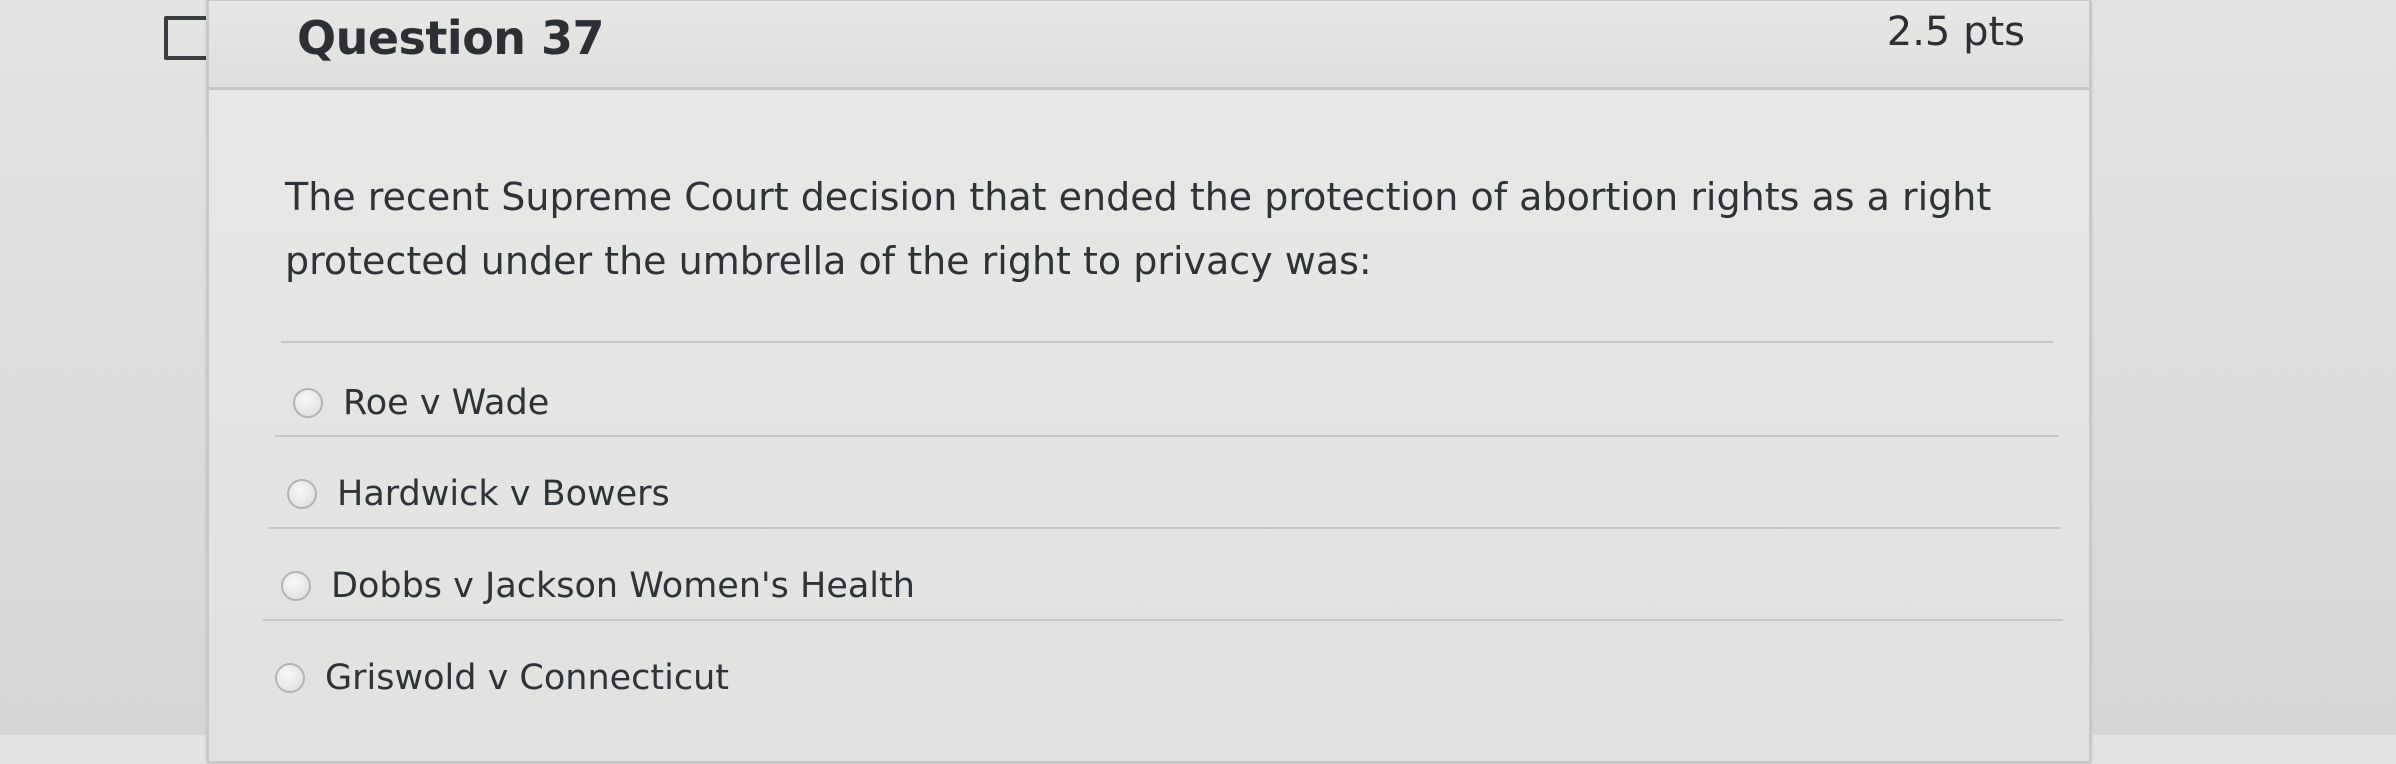 The height and width of the screenshot is (764, 2396). I want to click on answer-option: Roe v Wade, so click(421, 403).